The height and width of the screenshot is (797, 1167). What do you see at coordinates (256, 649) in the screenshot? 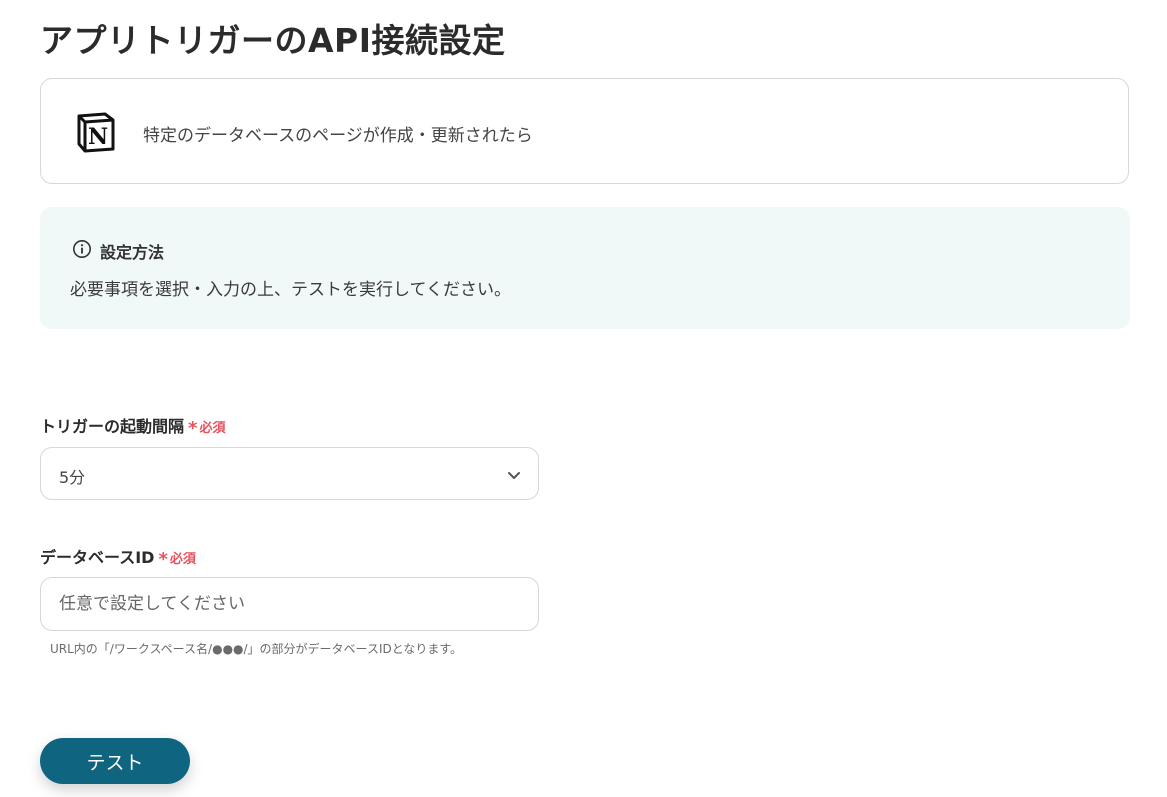
I see `database-id-hint: URL内の「/ワークスペース名/●●●/」の部分がデータベースIDとなります。` at bounding box center [256, 649].